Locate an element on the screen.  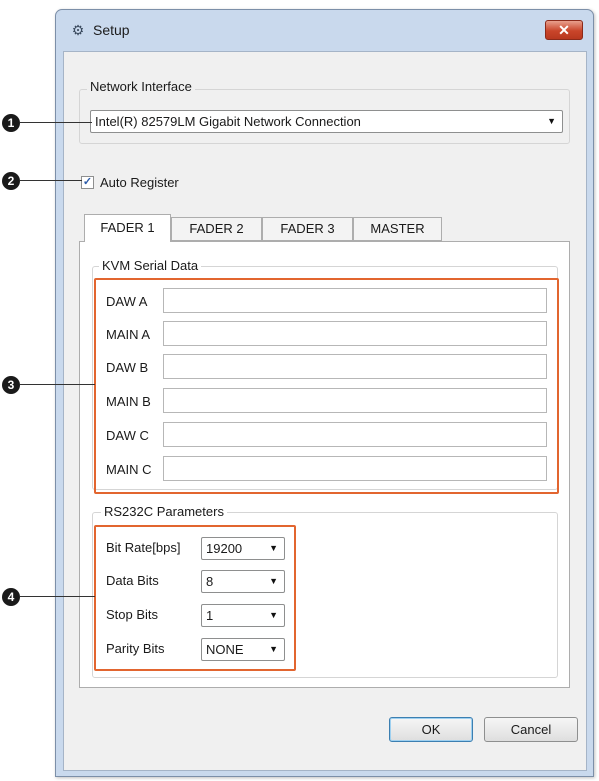
tab-fader-2: FADER 2 is located at coordinates (216, 229).